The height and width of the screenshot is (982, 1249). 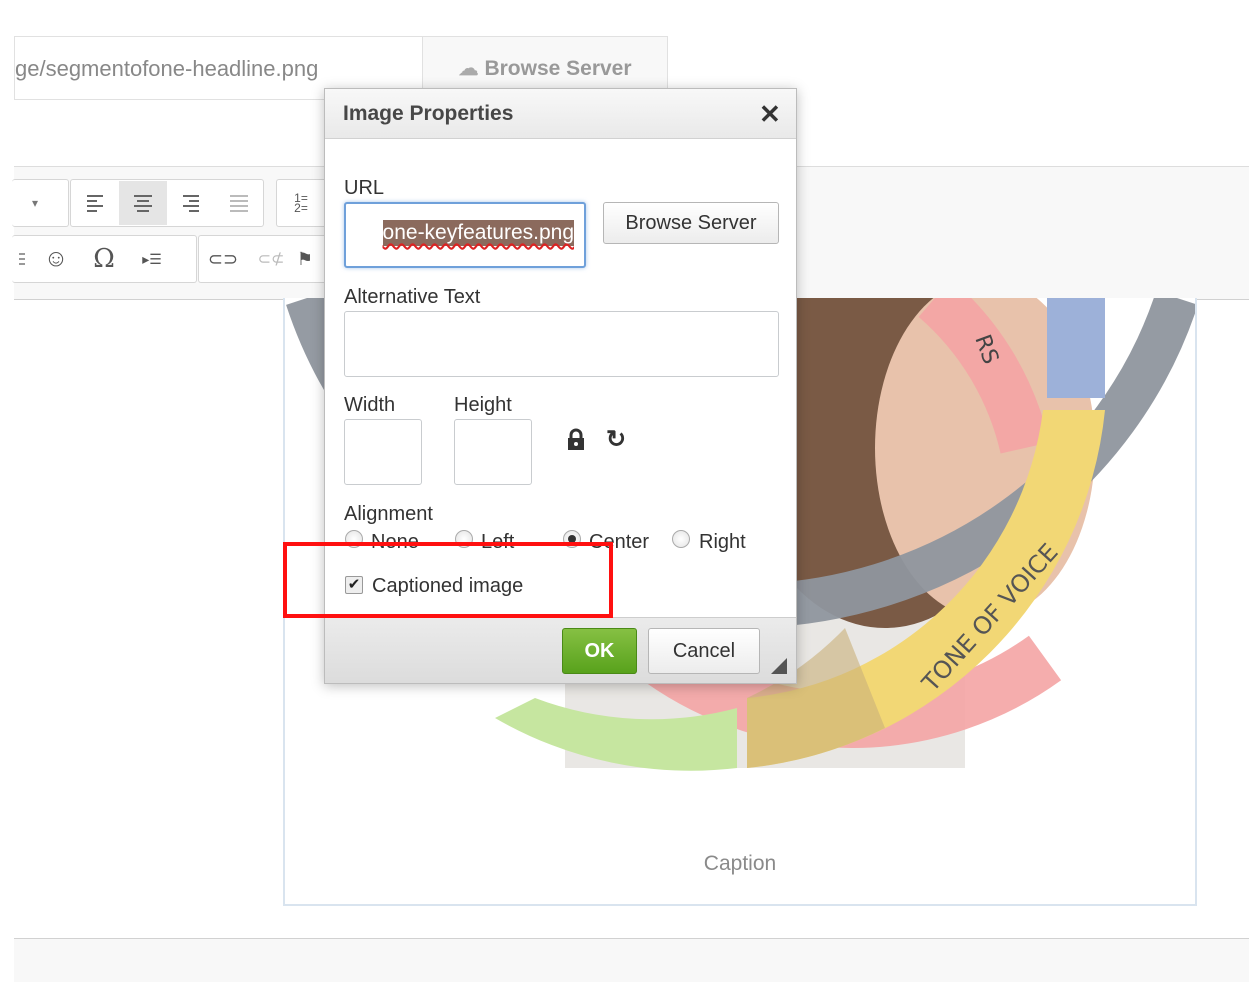 What do you see at coordinates (383, 452) in the screenshot?
I see `width-input` at bounding box center [383, 452].